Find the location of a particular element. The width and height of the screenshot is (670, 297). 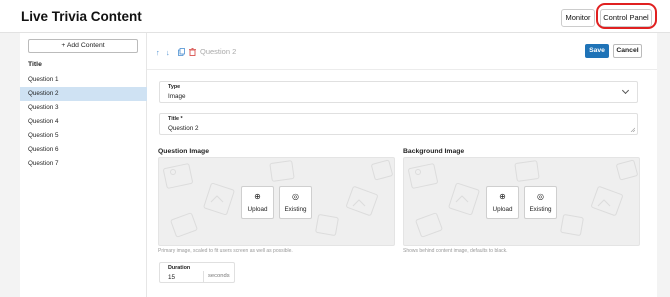

title-field: Title * Question 2 is located at coordinates (398, 124).